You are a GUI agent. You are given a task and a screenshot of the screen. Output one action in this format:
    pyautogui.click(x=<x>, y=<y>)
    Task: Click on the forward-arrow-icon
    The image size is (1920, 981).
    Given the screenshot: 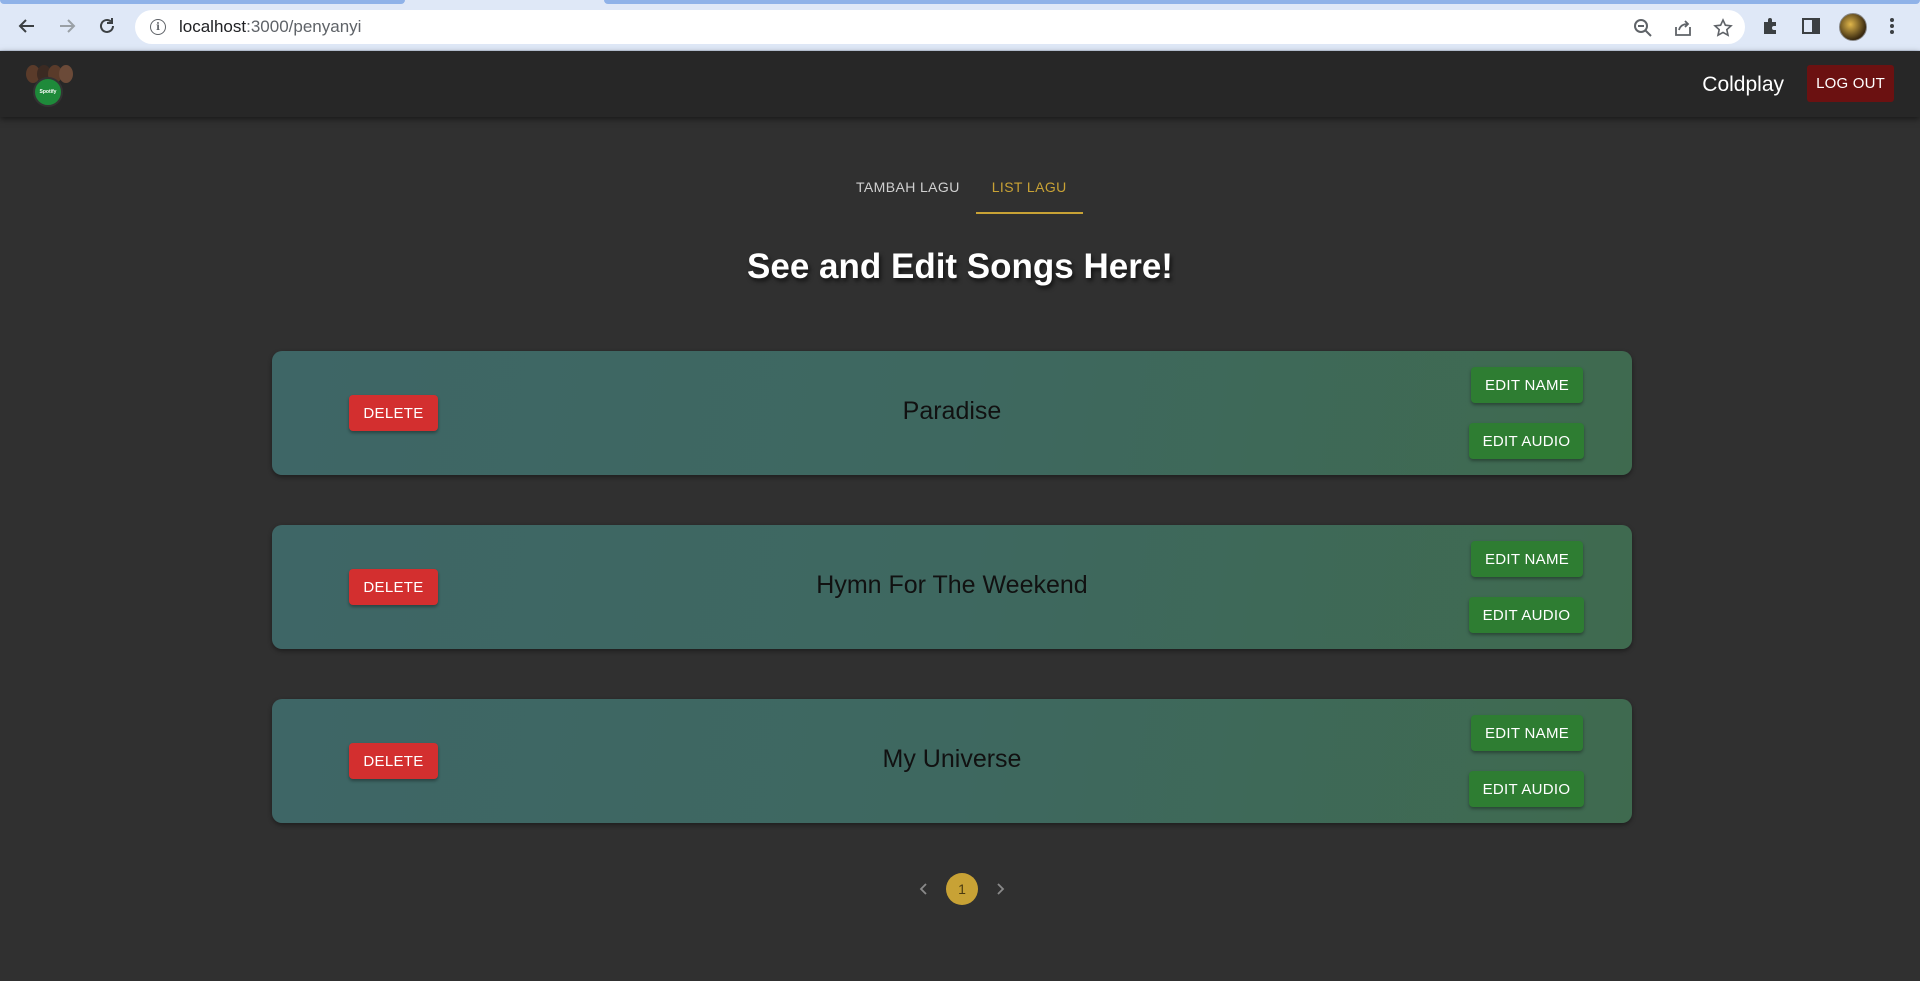 What is the action you would take?
    pyautogui.click(x=67, y=26)
    